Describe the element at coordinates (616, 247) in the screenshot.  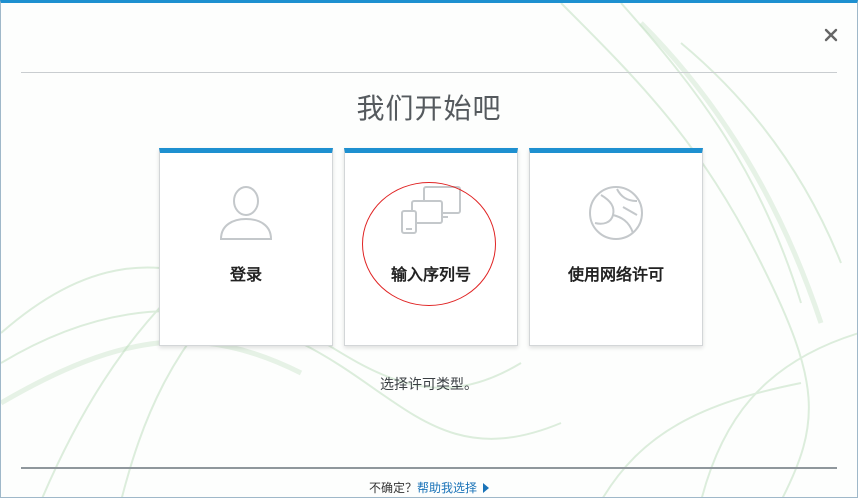
I see `card-network-license: 使用网络许可` at that location.